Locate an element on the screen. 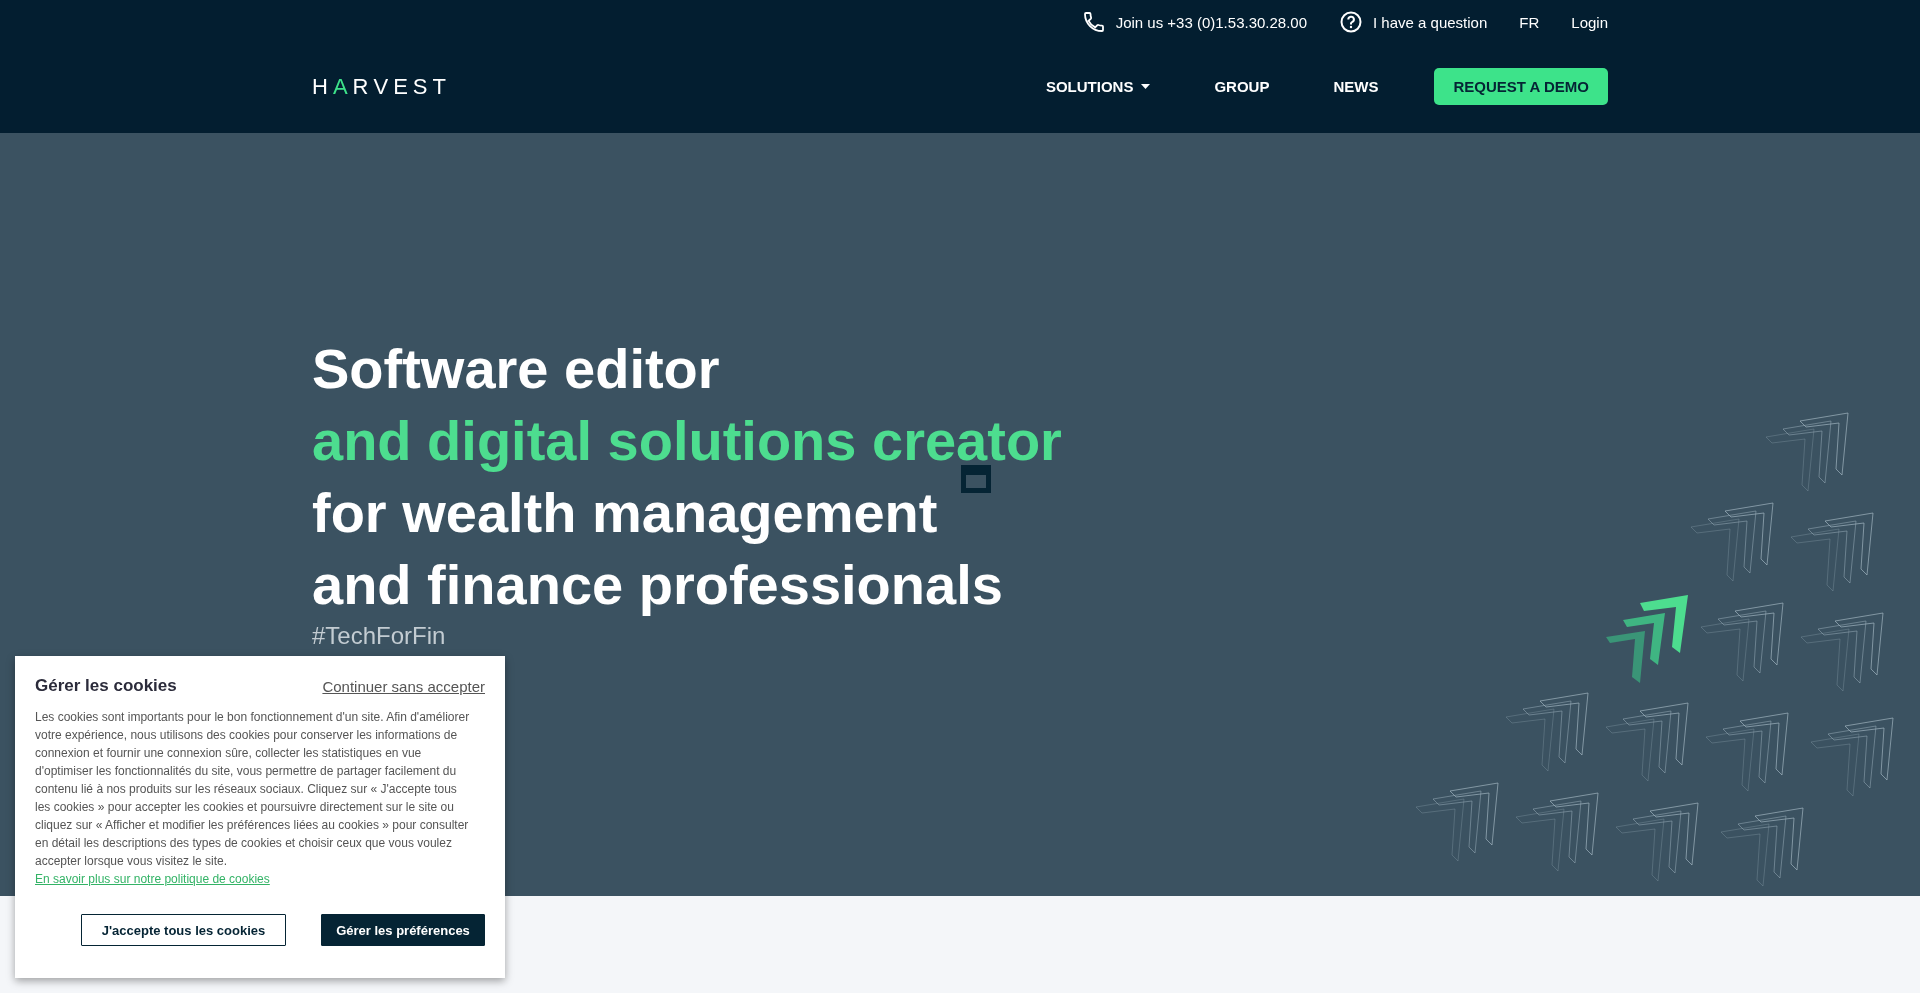 This screenshot has width=1920, height=993. question-icon is located at coordinates (1351, 22).